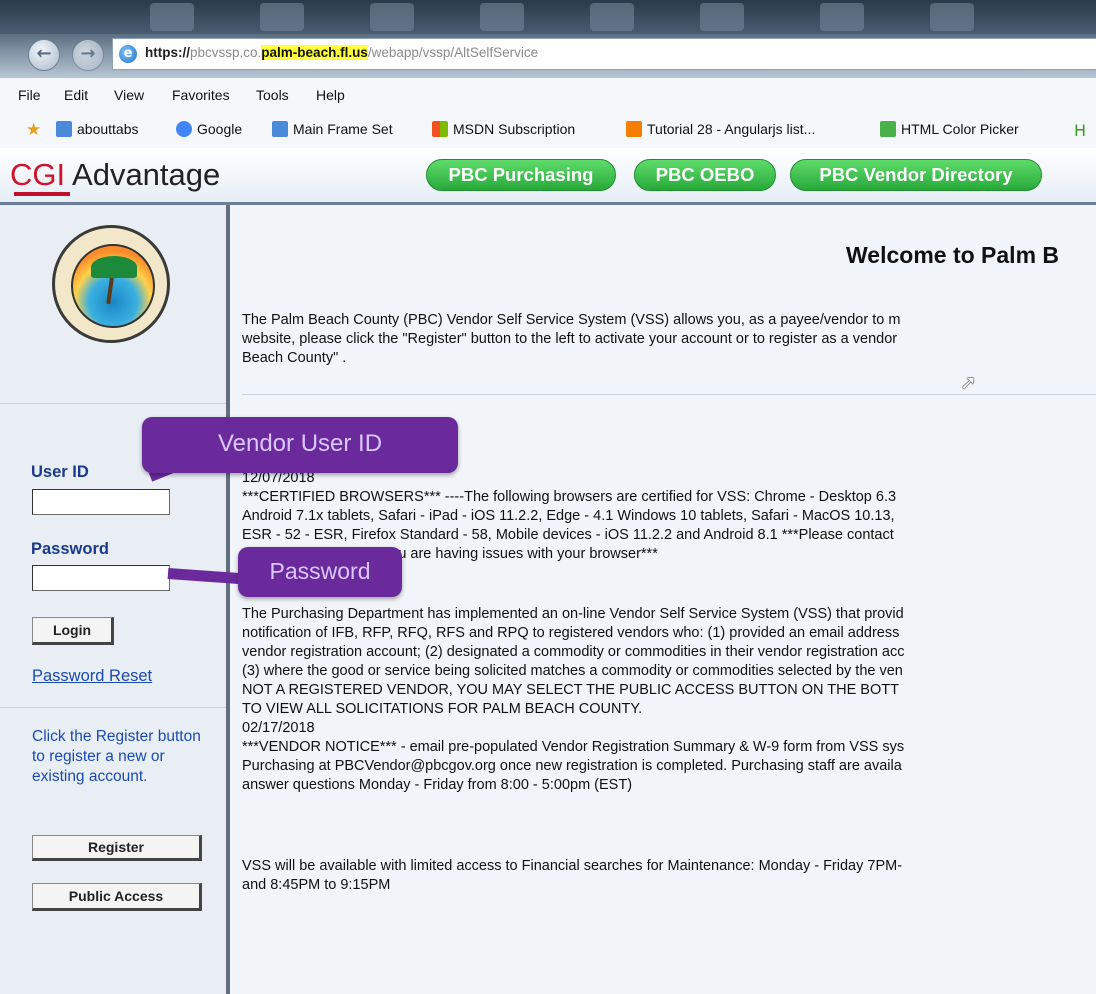 This screenshot has width=1096, height=994. I want to click on password-reset-link: Password Reset, so click(92, 676).